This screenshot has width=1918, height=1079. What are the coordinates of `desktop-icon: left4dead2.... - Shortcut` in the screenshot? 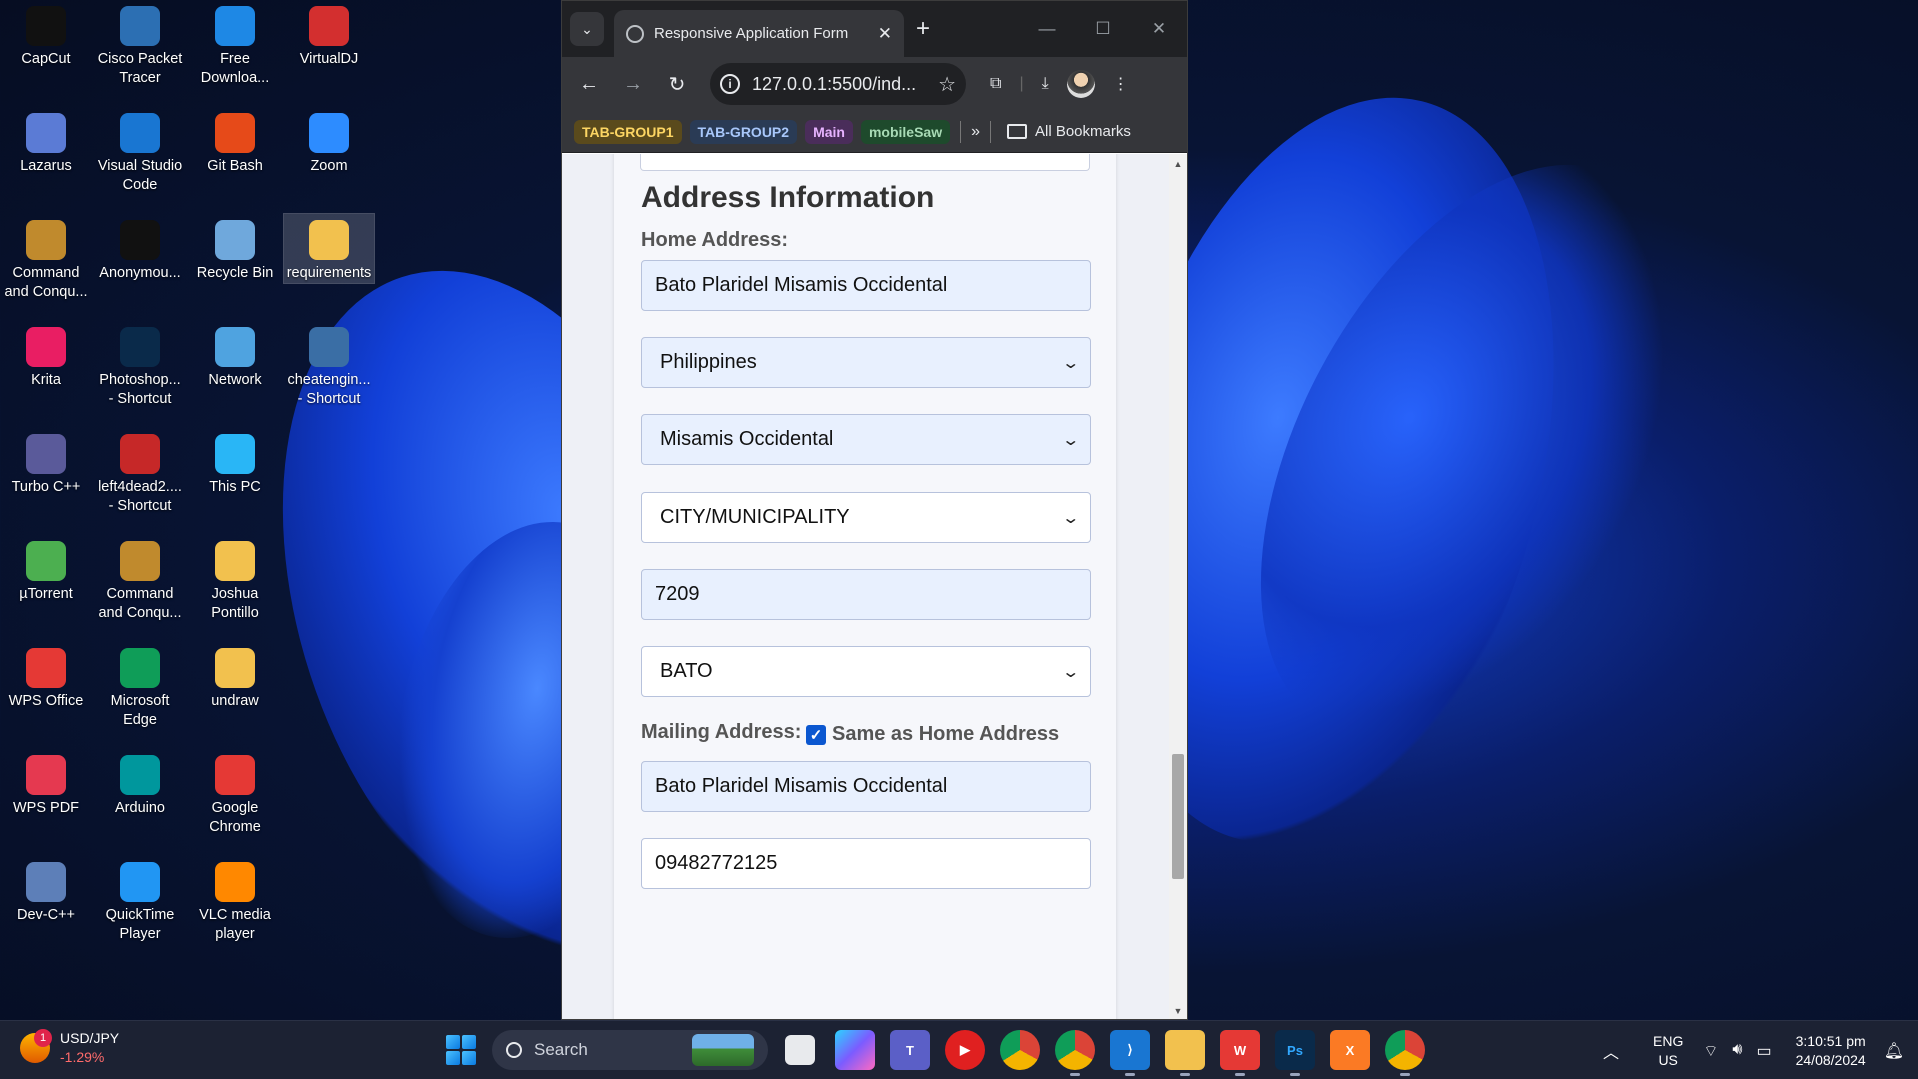 It's located at (140, 472).